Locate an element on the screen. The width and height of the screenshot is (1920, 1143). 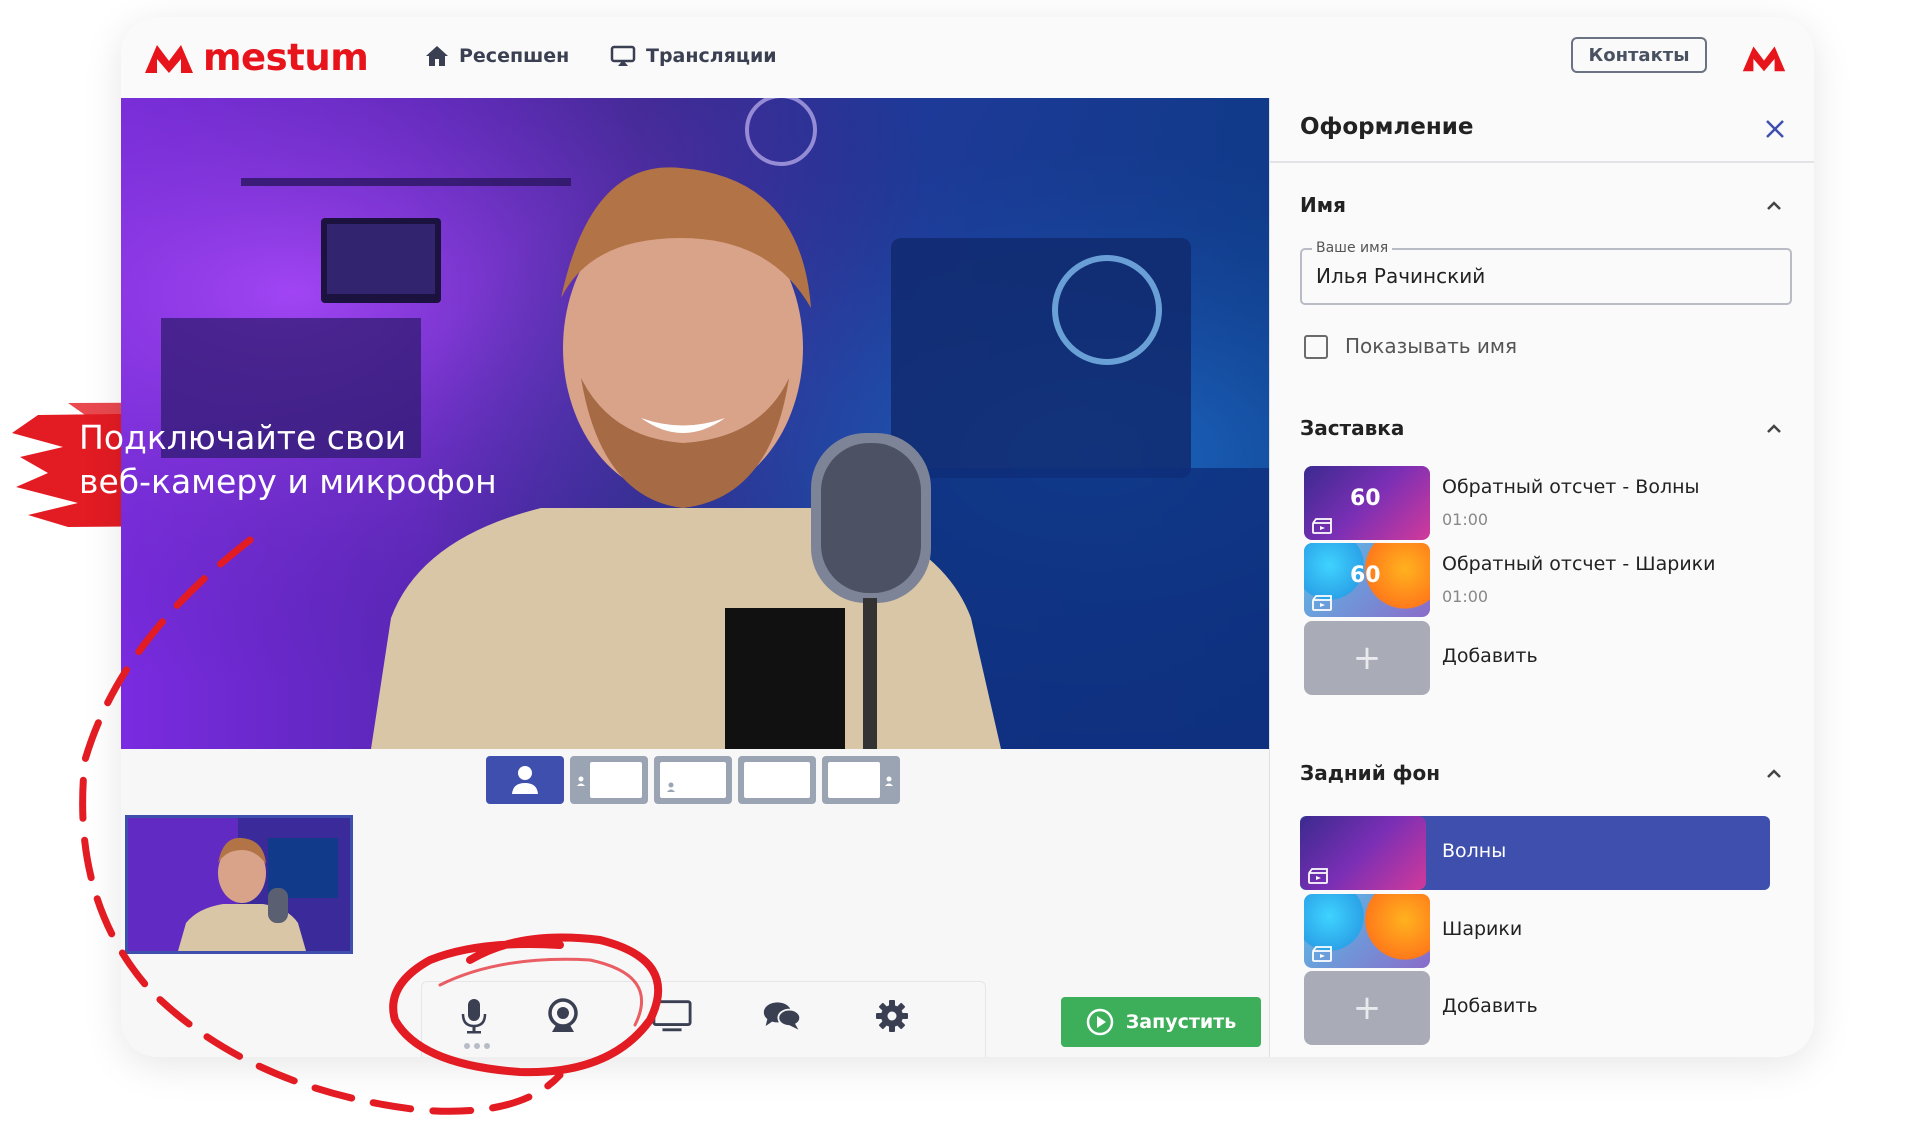
background-add-item: + Добавить is located at coordinates (1535, 1008).